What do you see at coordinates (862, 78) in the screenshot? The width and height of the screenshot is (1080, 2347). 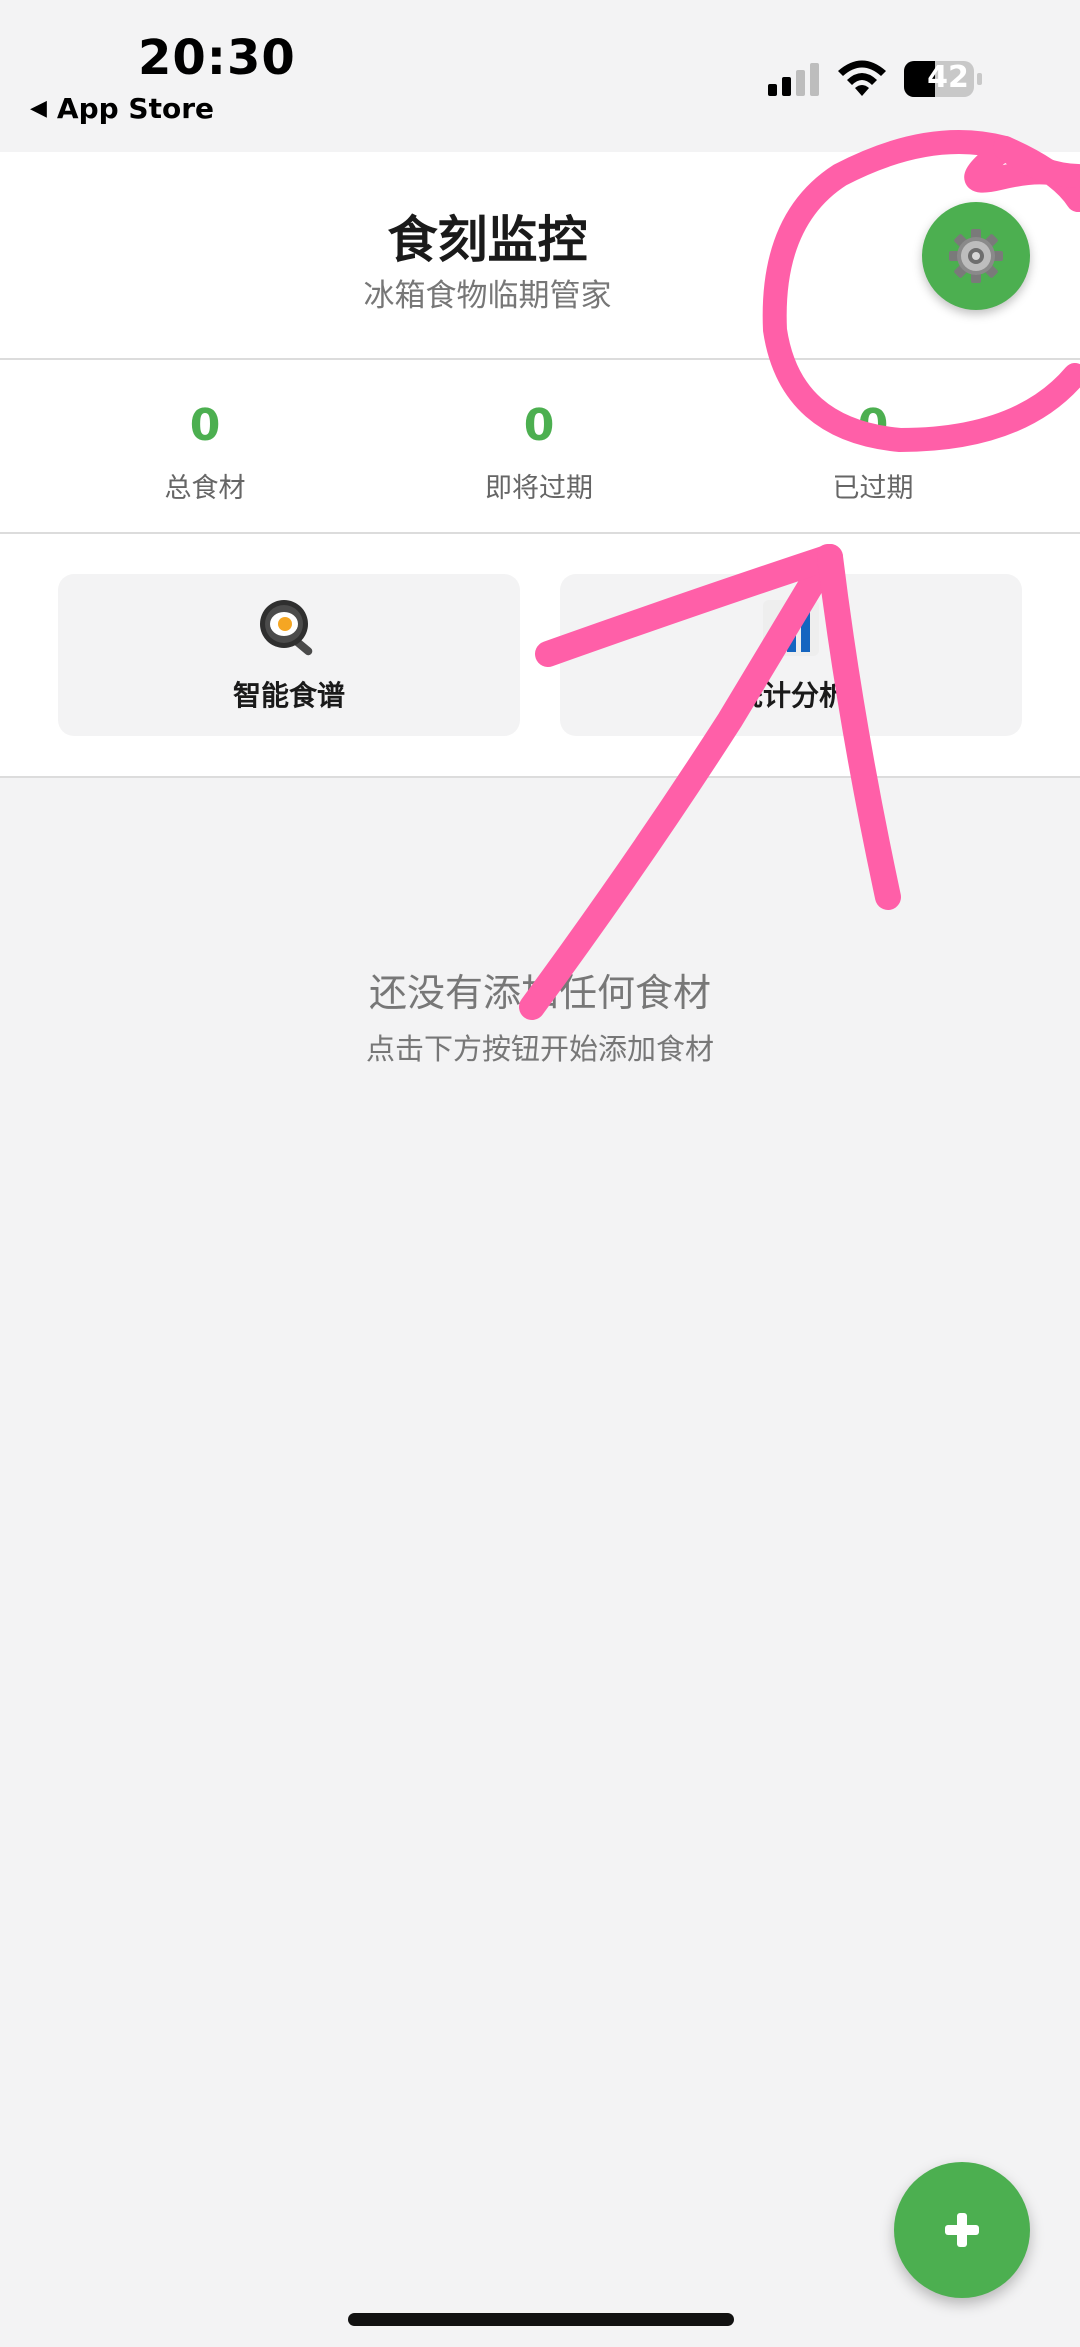 I see `wifi-icon` at bounding box center [862, 78].